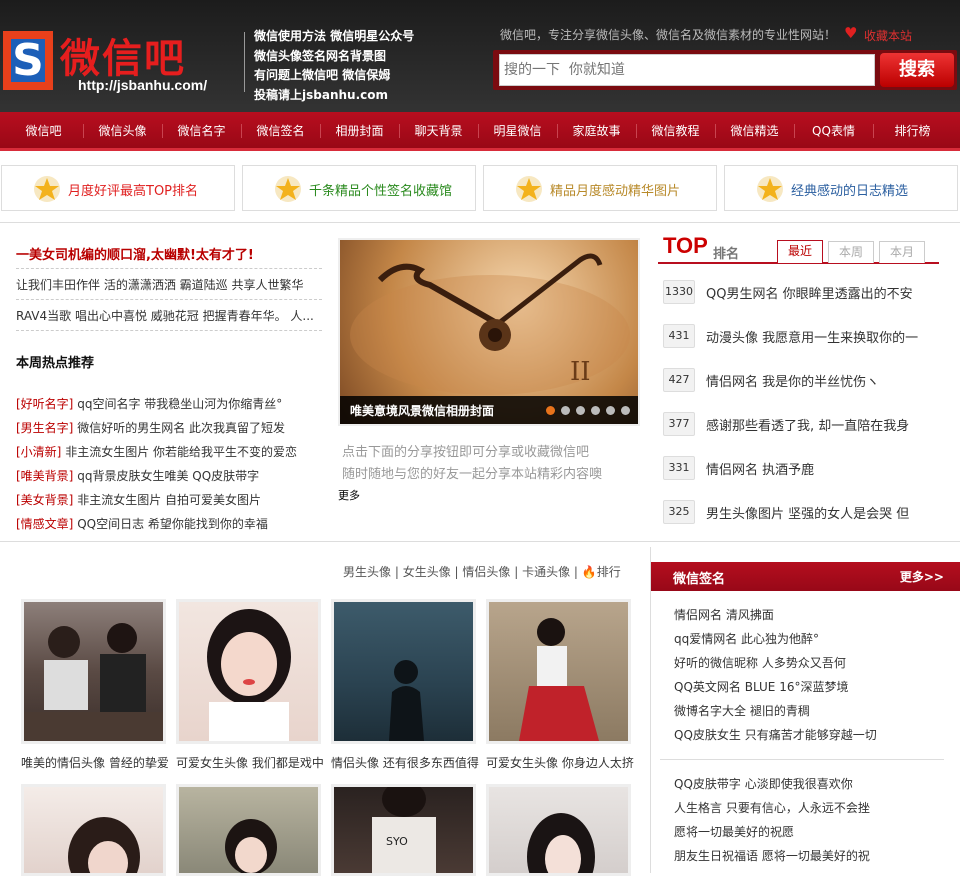  Describe the element at coordinates (366, 75) in the screenshot. I see `header-link: 微信保姆` at that location.